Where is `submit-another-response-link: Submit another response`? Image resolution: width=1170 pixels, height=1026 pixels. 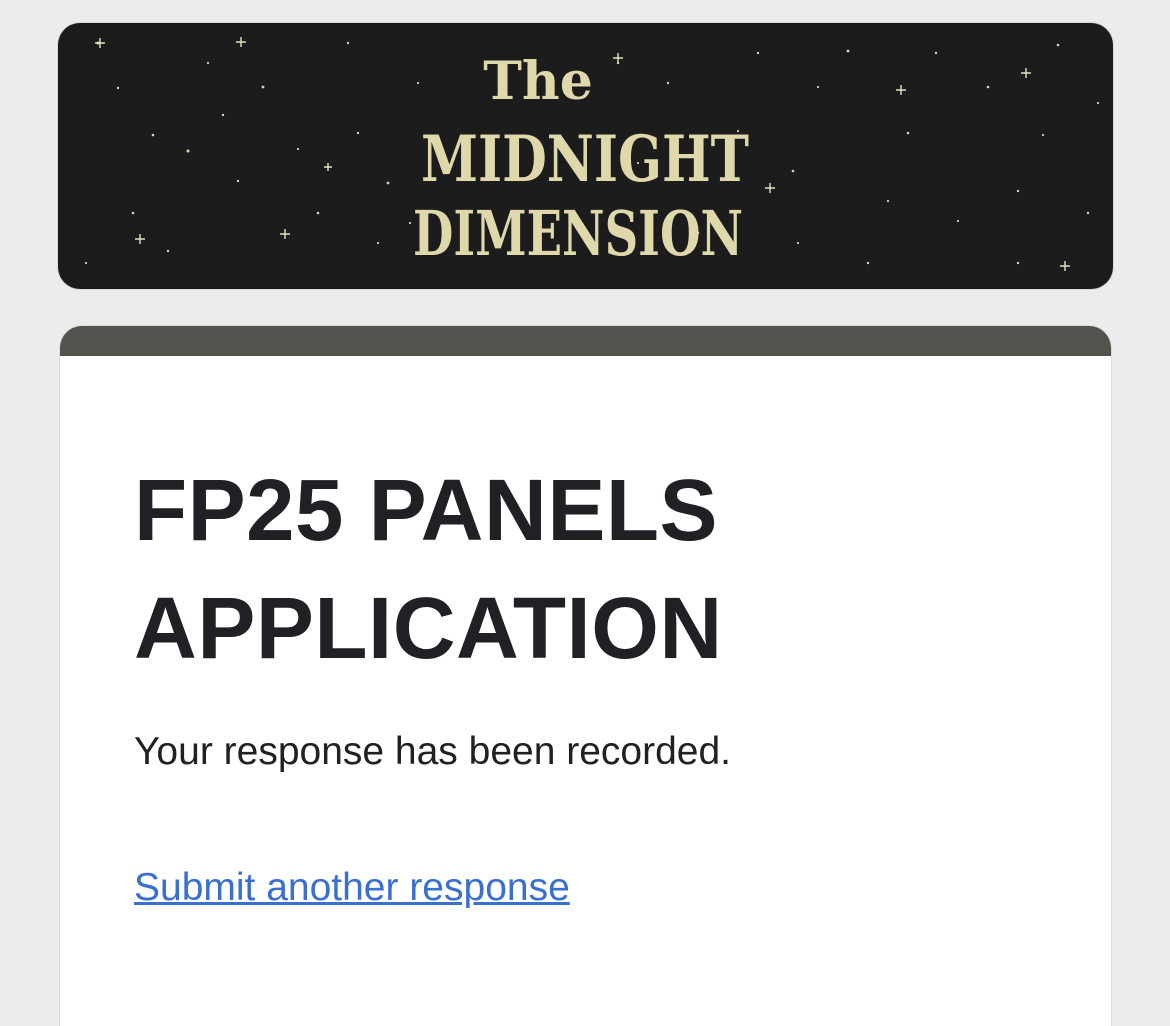
submit-another-response-link: Submit another response is located at coordinates (352, 888).